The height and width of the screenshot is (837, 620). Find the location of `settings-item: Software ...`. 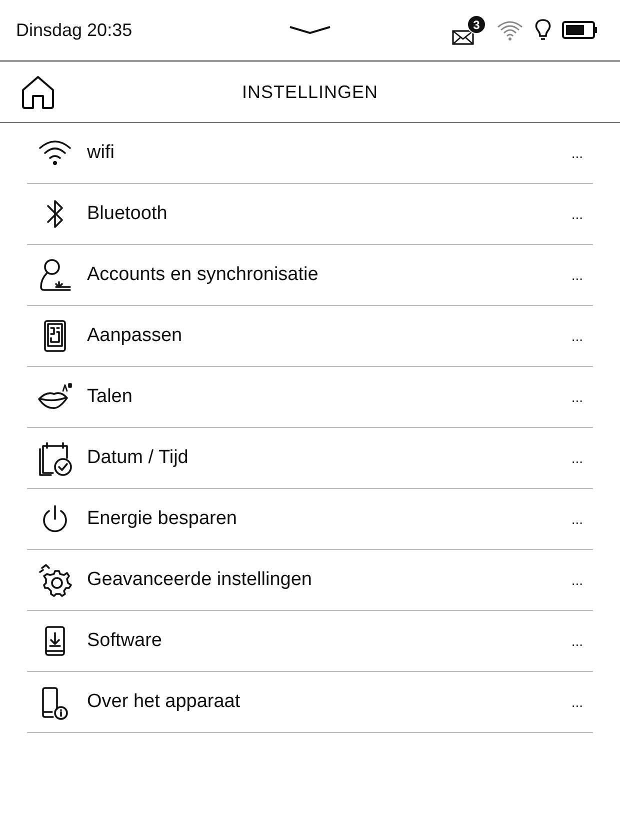

settings-item: Software ... is located at coordinates (310, 641).